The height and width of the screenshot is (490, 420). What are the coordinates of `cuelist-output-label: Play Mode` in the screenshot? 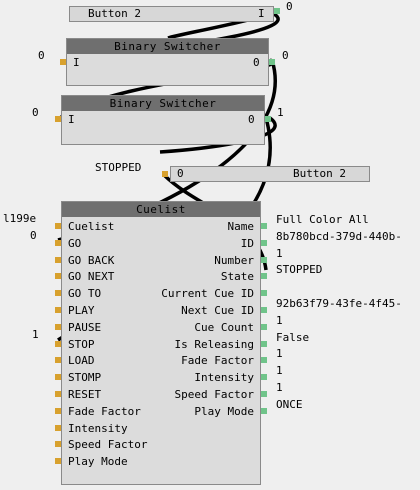 It's located at (224, 411).